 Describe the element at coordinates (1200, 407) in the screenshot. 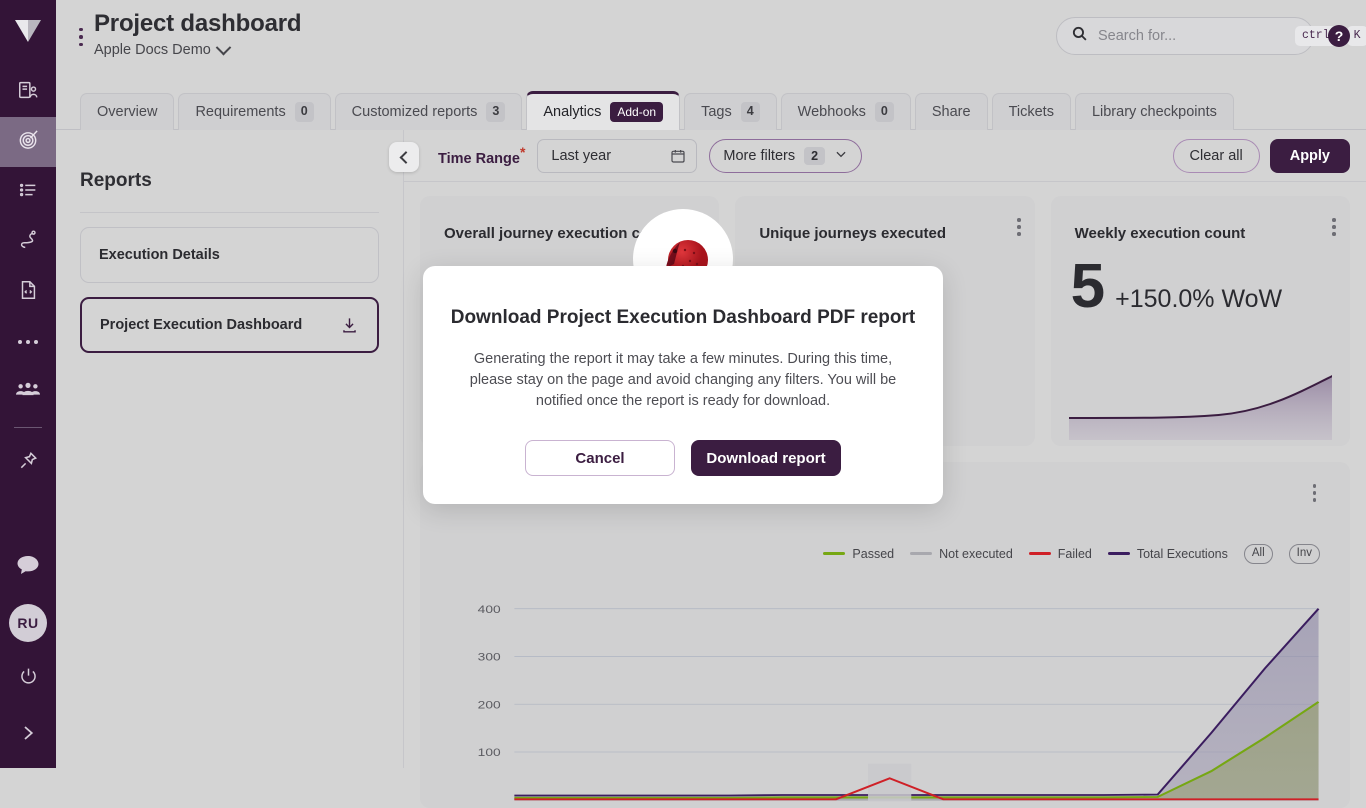

I see `kpi-sparkline` at that location.